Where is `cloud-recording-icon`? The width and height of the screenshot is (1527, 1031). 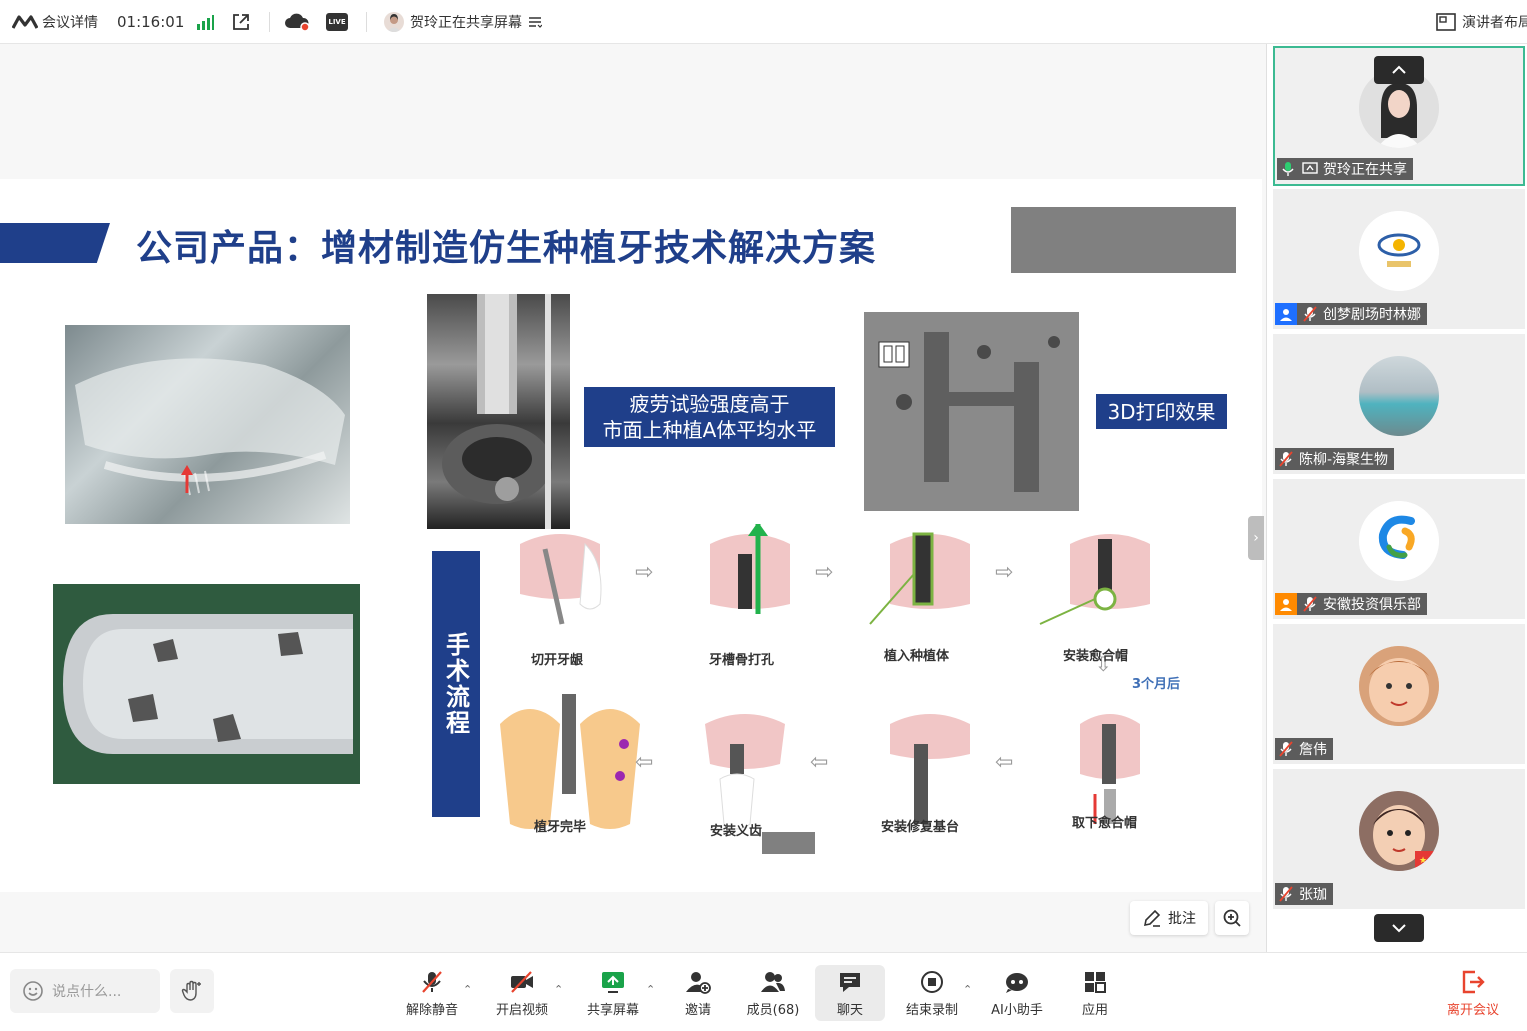 cloud-recording-icon is located at coordinates (297, 22).